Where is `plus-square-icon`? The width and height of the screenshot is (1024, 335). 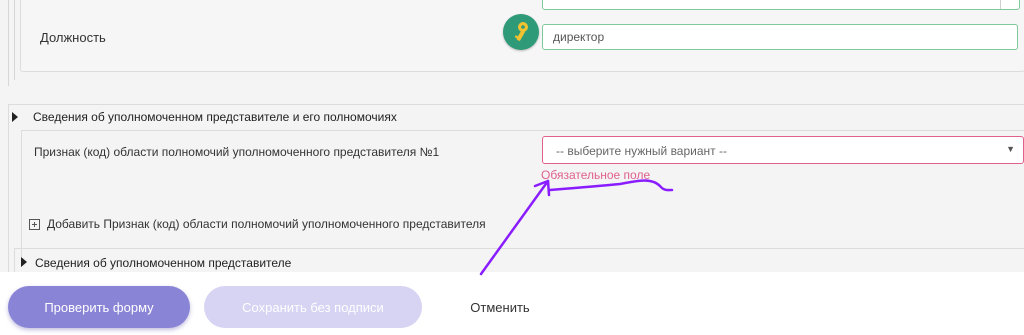
plus-square-icon is located at coordinates (34, 224).